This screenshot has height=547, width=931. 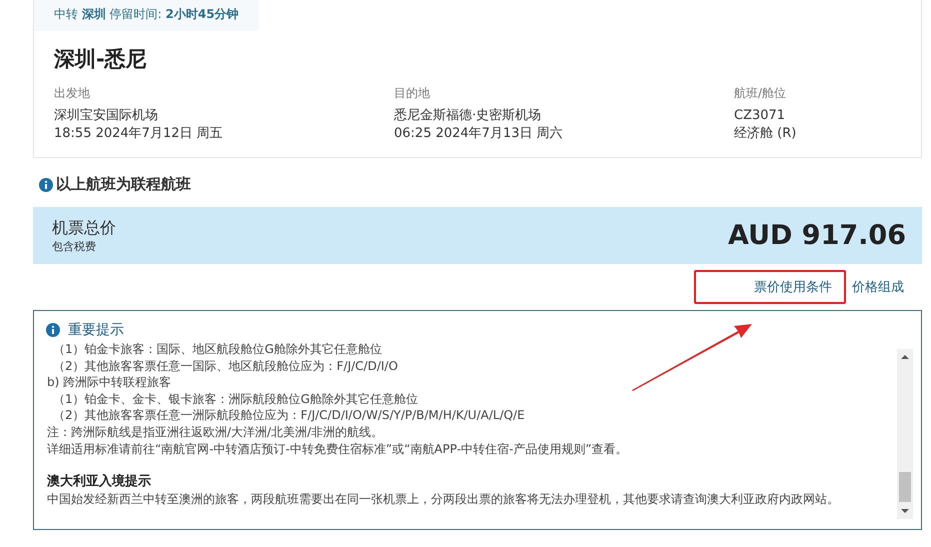 I want to click on price-label: 机票总价, so click(x=84, y=228).